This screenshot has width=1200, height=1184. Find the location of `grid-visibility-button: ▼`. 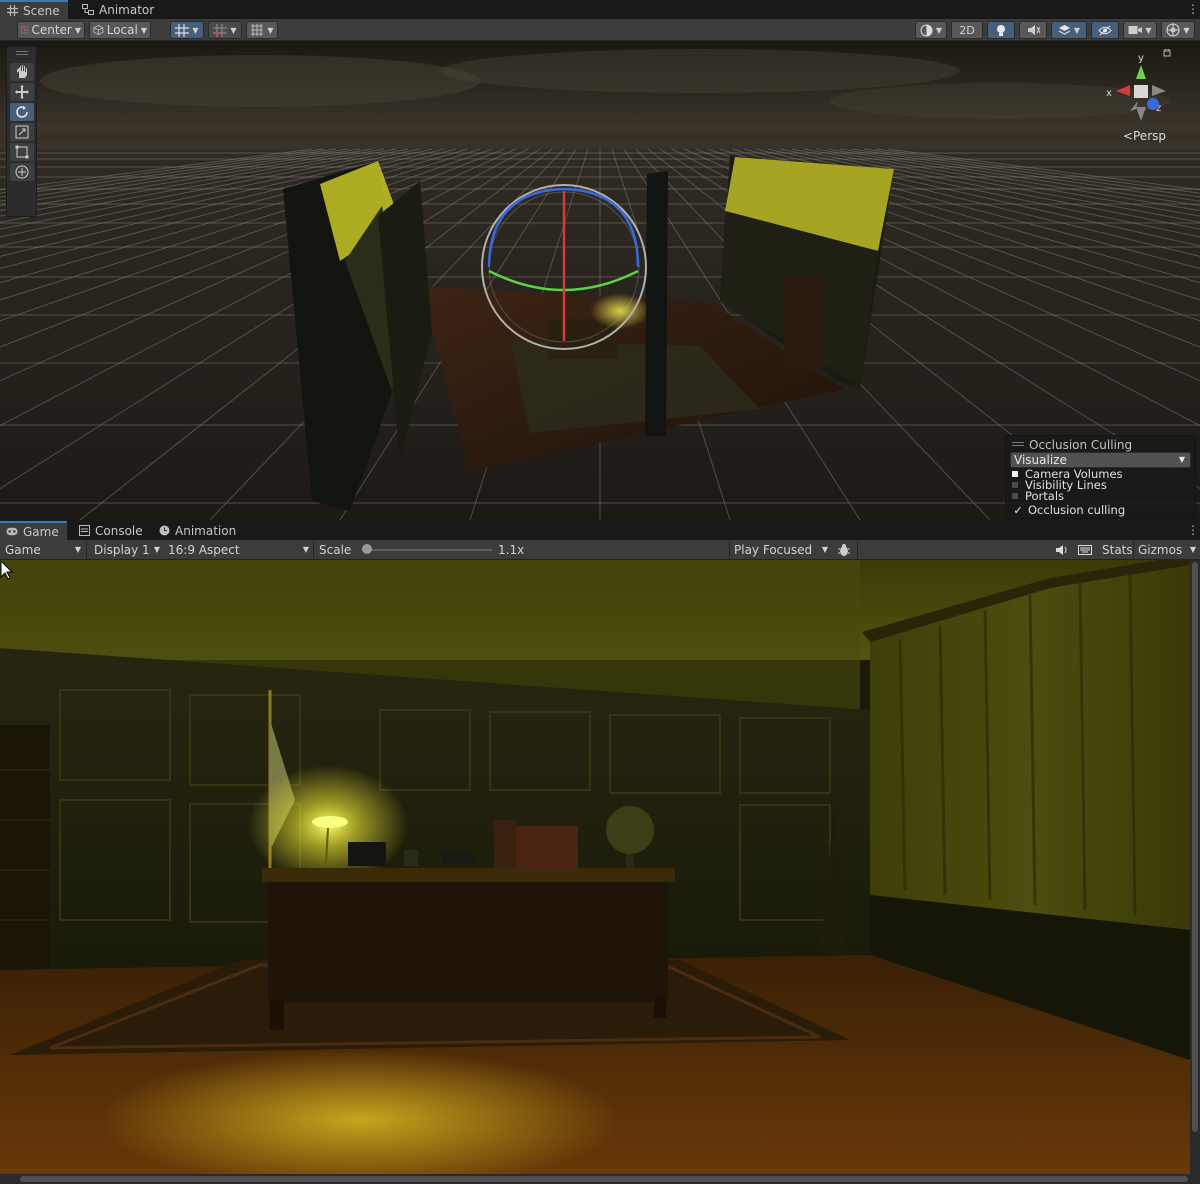

grid-visibility-button: ▼ is located at coordinates (262, 30).